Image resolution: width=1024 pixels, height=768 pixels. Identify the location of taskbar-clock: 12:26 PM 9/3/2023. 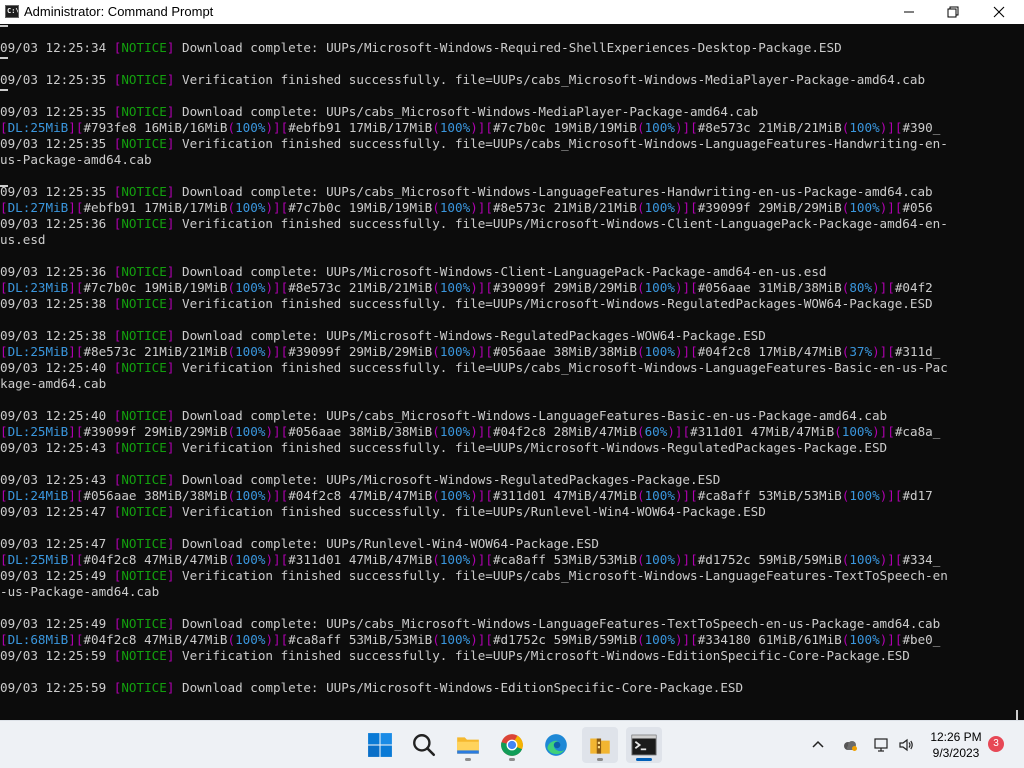
(956, 745).